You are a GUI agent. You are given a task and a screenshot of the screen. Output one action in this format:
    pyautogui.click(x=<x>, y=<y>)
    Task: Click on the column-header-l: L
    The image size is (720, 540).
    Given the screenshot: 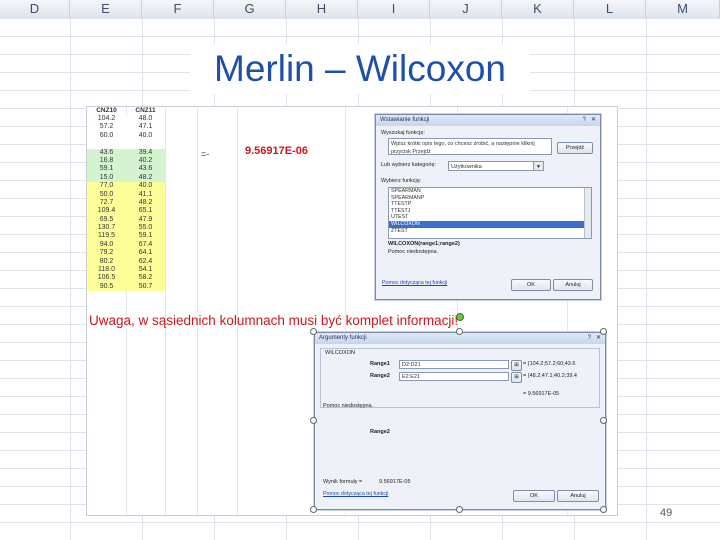 What is the action you would take?
    pyautogui.click(x=610, y=9)
    